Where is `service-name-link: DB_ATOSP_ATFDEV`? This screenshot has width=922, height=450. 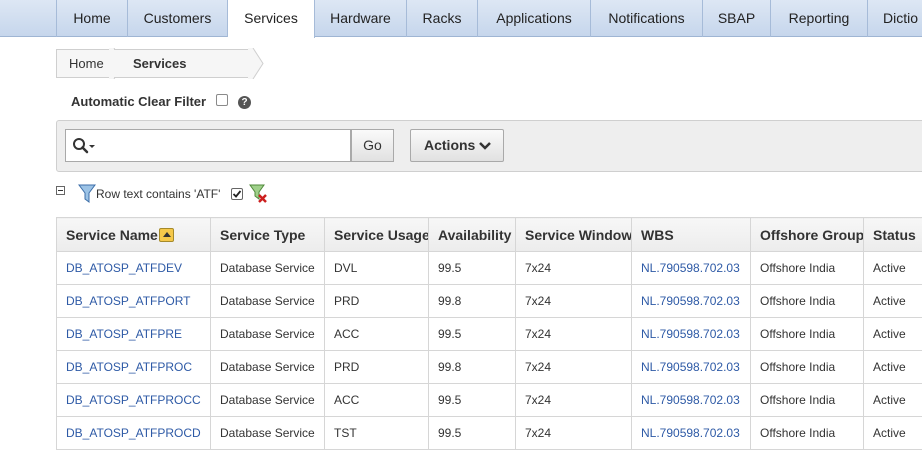 service-name-link: DB_ATOSP_ATFDEV is located at coordinates (124, 268).